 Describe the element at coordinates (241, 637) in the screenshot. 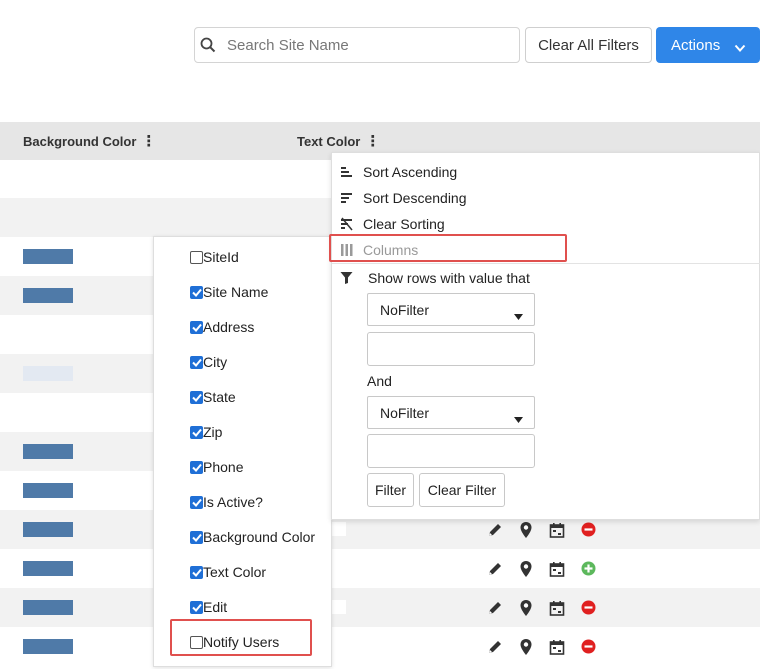

I see `highlight-box-notify-users` at that location.